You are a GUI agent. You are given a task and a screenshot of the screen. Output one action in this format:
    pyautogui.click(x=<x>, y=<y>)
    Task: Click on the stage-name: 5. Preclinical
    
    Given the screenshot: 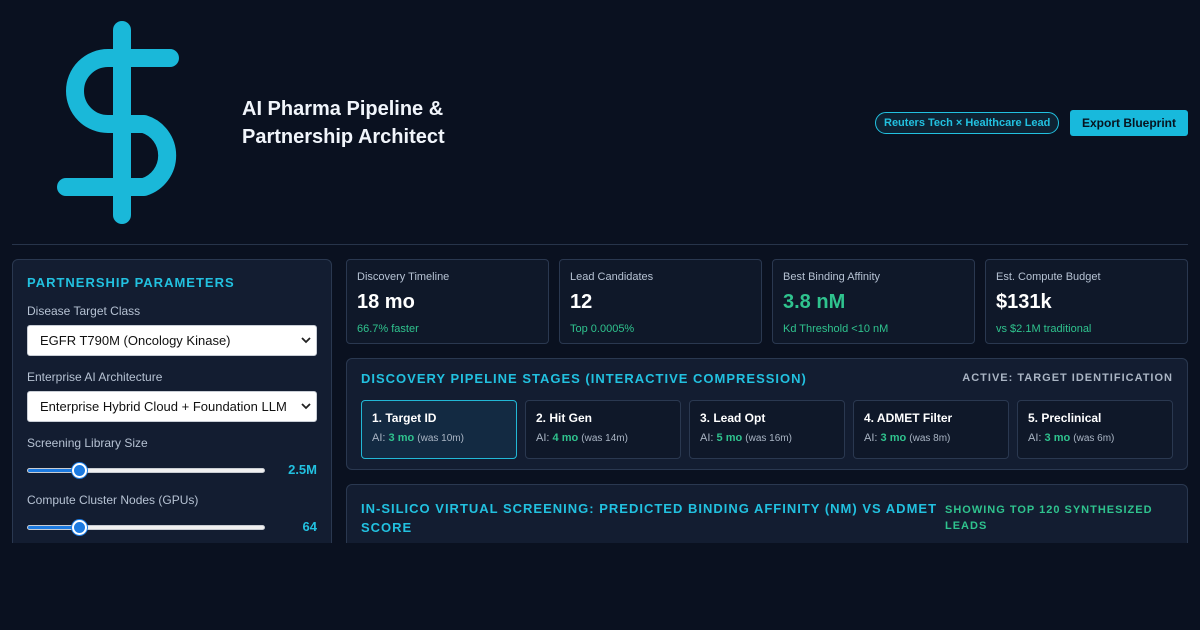 What is the action you would take?
    pyautogui.click(x=1065, y=418)
    